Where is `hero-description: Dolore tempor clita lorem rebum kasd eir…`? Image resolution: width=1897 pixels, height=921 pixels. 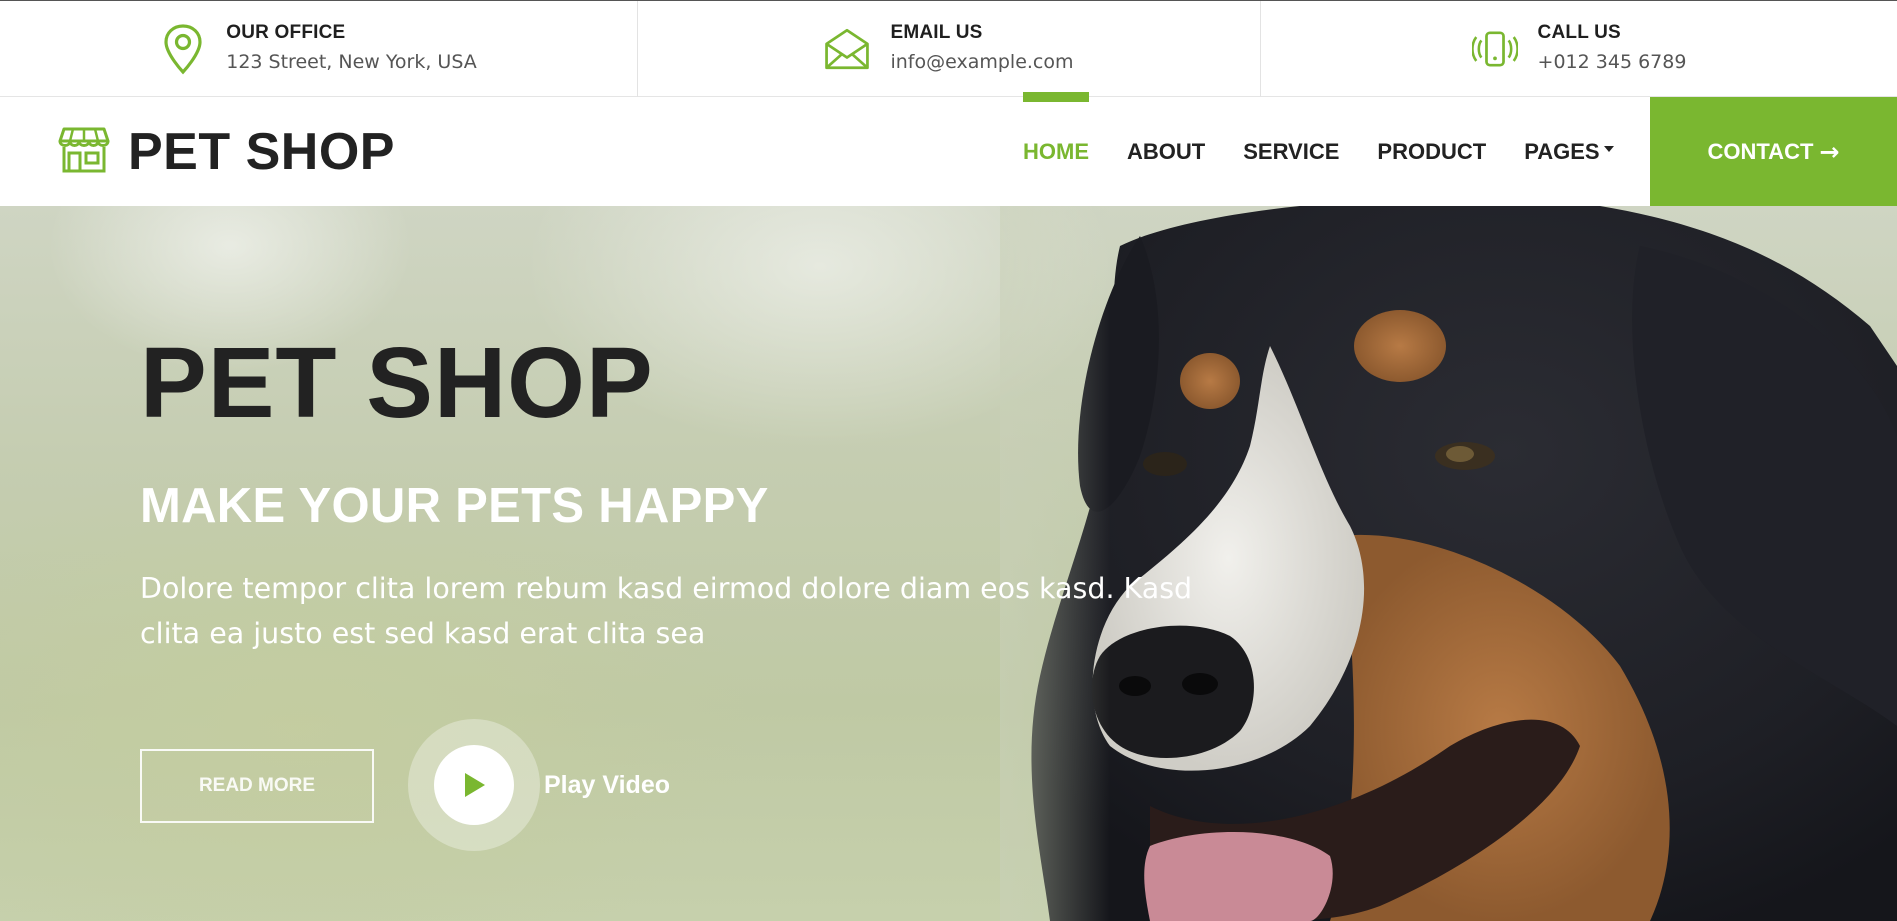 hero-description: Dolore tempor clita lorem rebum kasd eir… is located at coordinates (666, 611).